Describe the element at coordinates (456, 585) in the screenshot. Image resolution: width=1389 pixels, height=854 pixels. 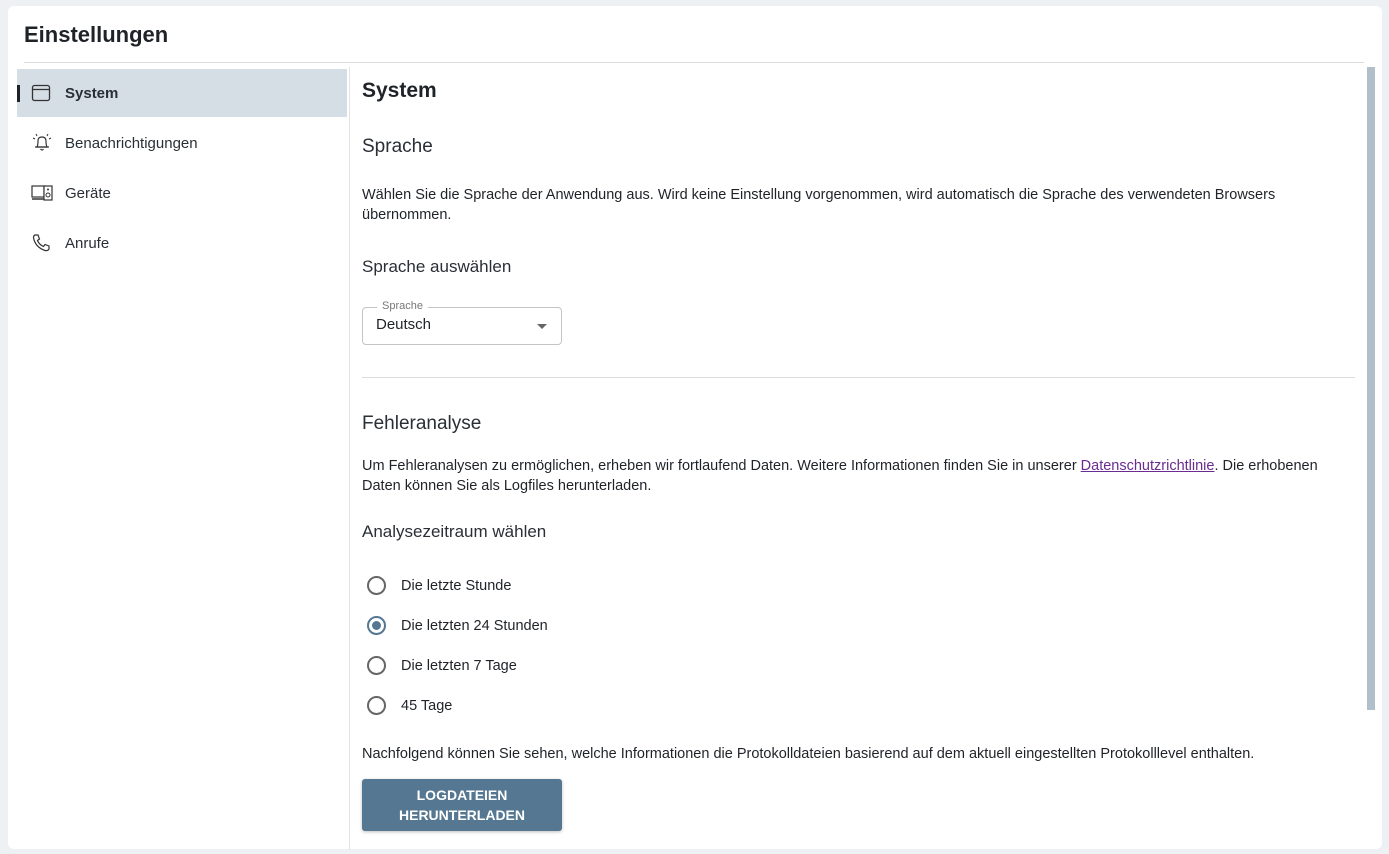
I see `radio-label: Die letzte Stunde` at that location.